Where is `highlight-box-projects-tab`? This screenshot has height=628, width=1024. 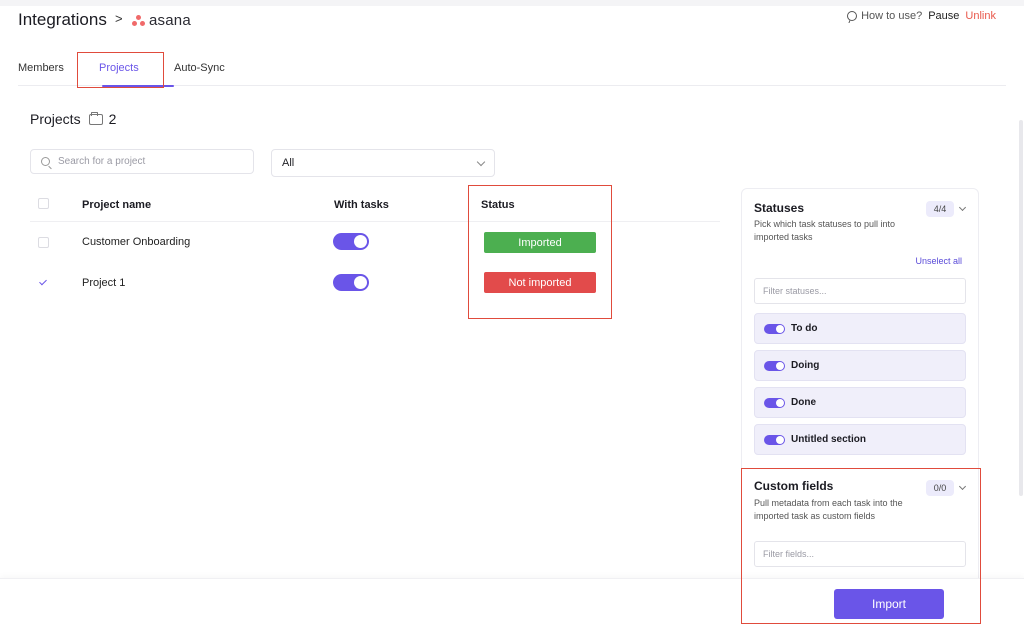
highlight-box-projects-tab is located at coordinates (120, 70).